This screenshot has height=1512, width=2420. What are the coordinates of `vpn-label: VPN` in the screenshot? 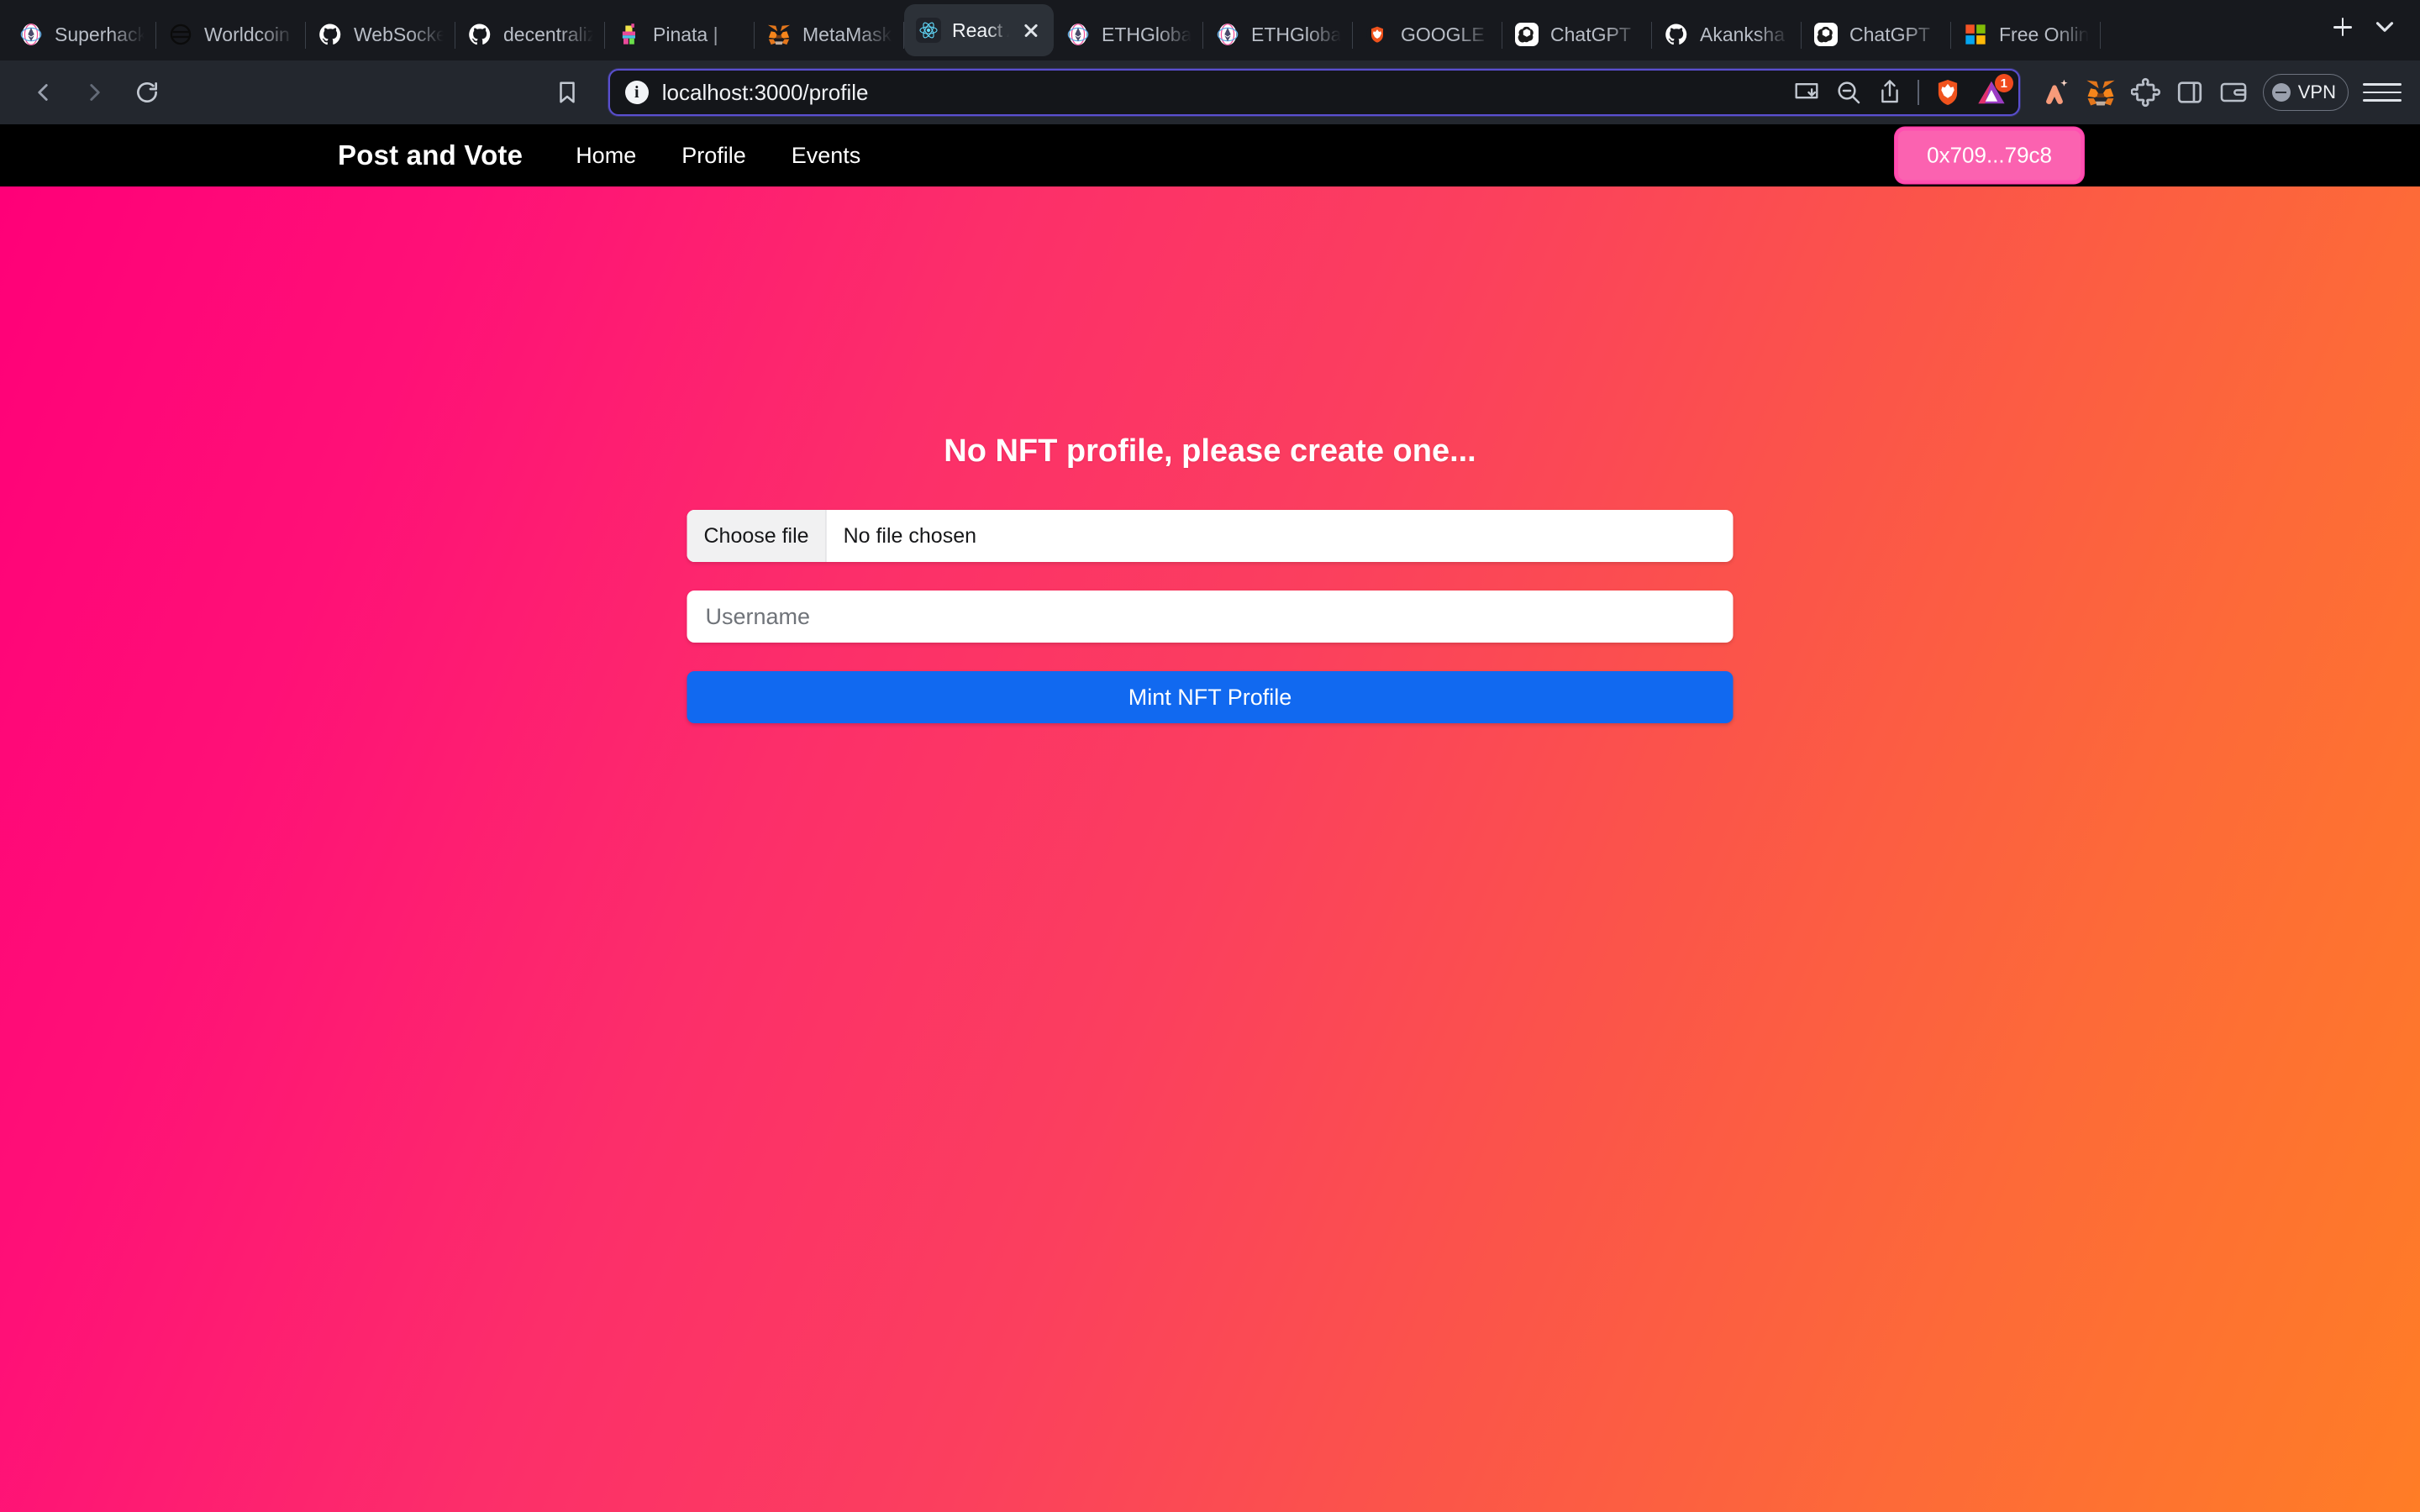 It's located at (2316, 91).